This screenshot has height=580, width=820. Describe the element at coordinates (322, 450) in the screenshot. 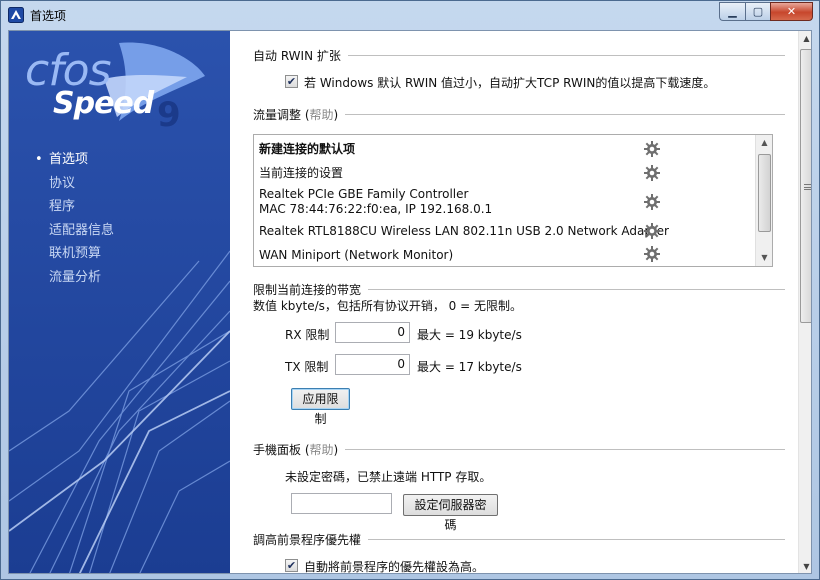

I see `mobile-help-link: 帮助` at that location.